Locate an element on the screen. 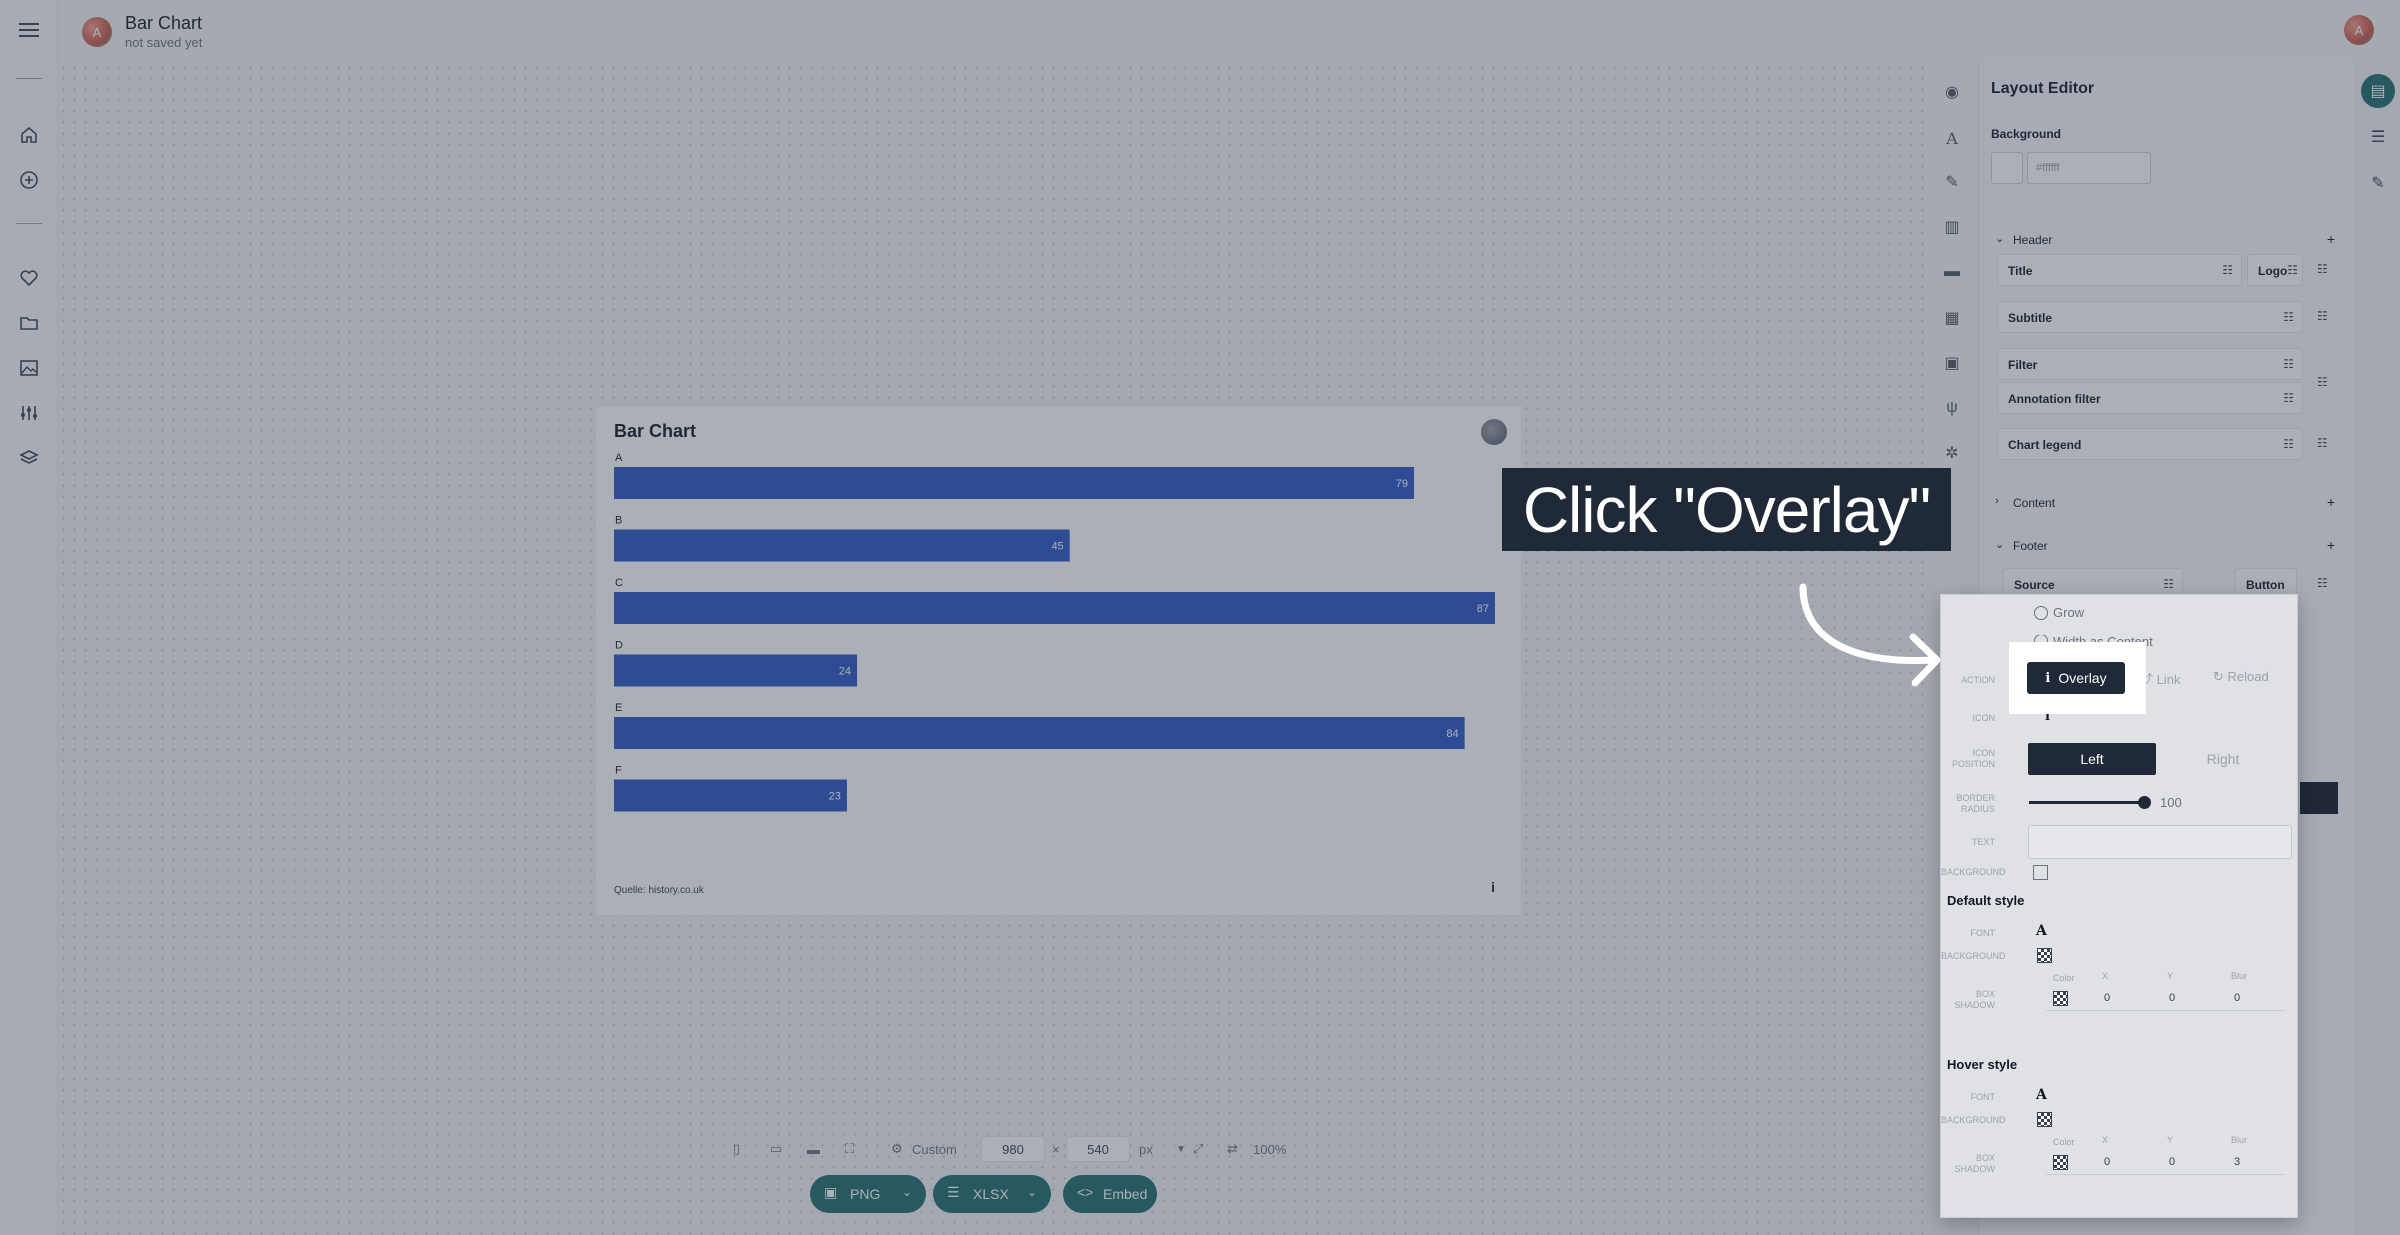 The image size is (2400, 1235). background-checkbox is located at coordinates (2040, 872).